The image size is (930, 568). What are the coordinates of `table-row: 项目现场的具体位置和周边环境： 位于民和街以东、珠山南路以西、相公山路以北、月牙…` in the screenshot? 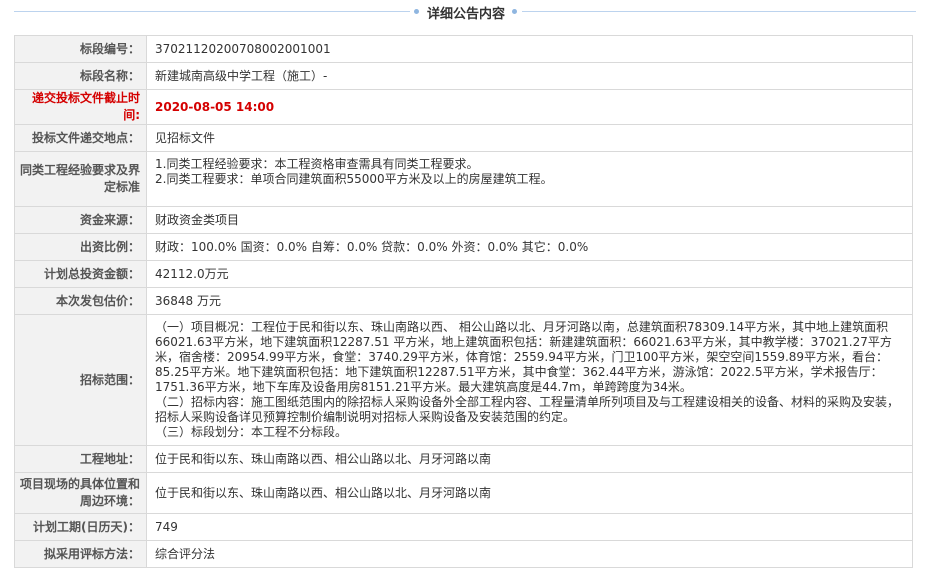 It's located at (463, 493).